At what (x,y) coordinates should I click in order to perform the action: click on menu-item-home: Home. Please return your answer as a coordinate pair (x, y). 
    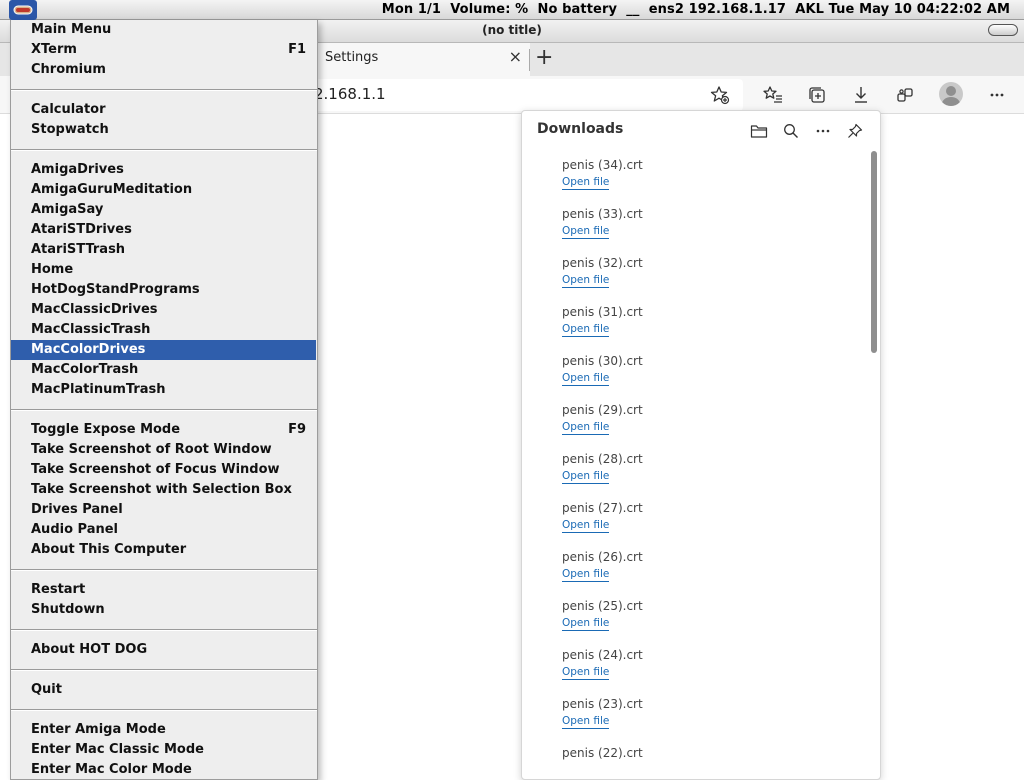
    Looking at the image, I should click on (163, 270).